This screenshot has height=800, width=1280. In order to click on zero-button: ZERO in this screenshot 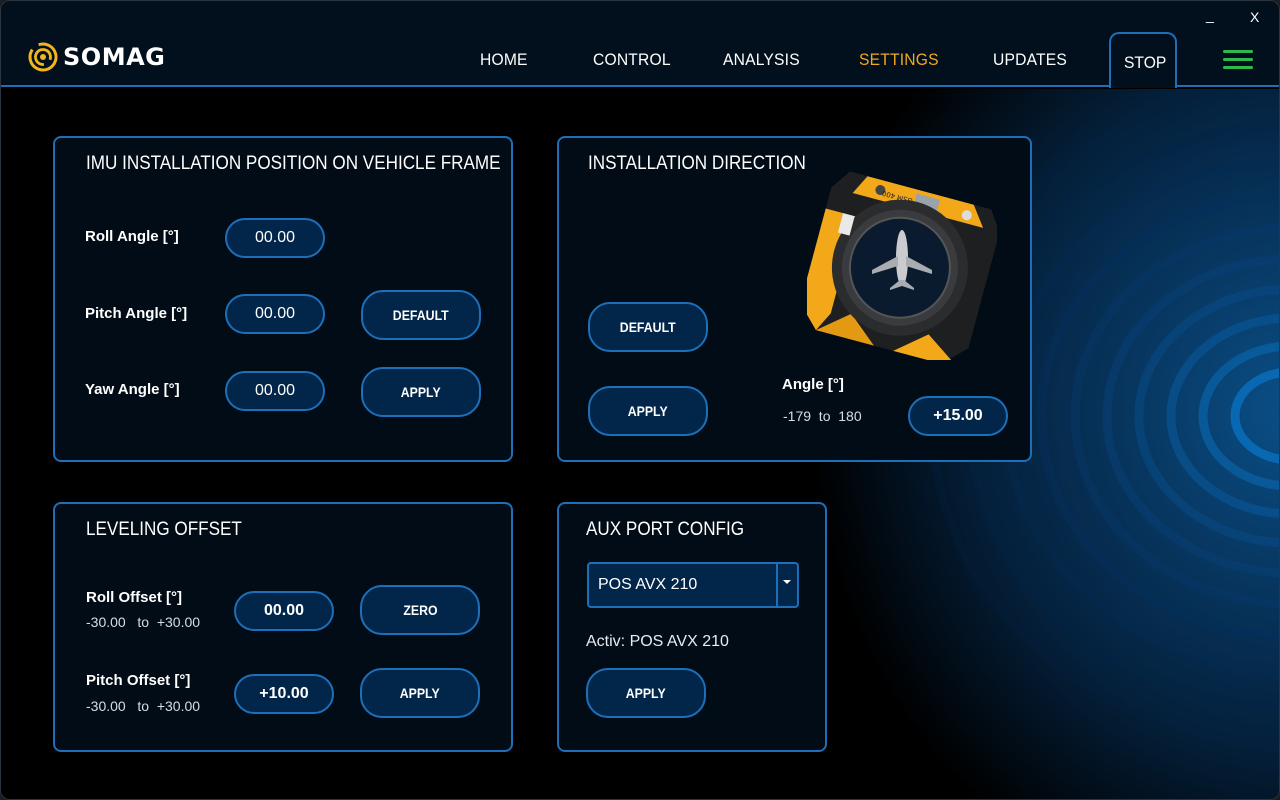, I will do `click(420, 610)`.